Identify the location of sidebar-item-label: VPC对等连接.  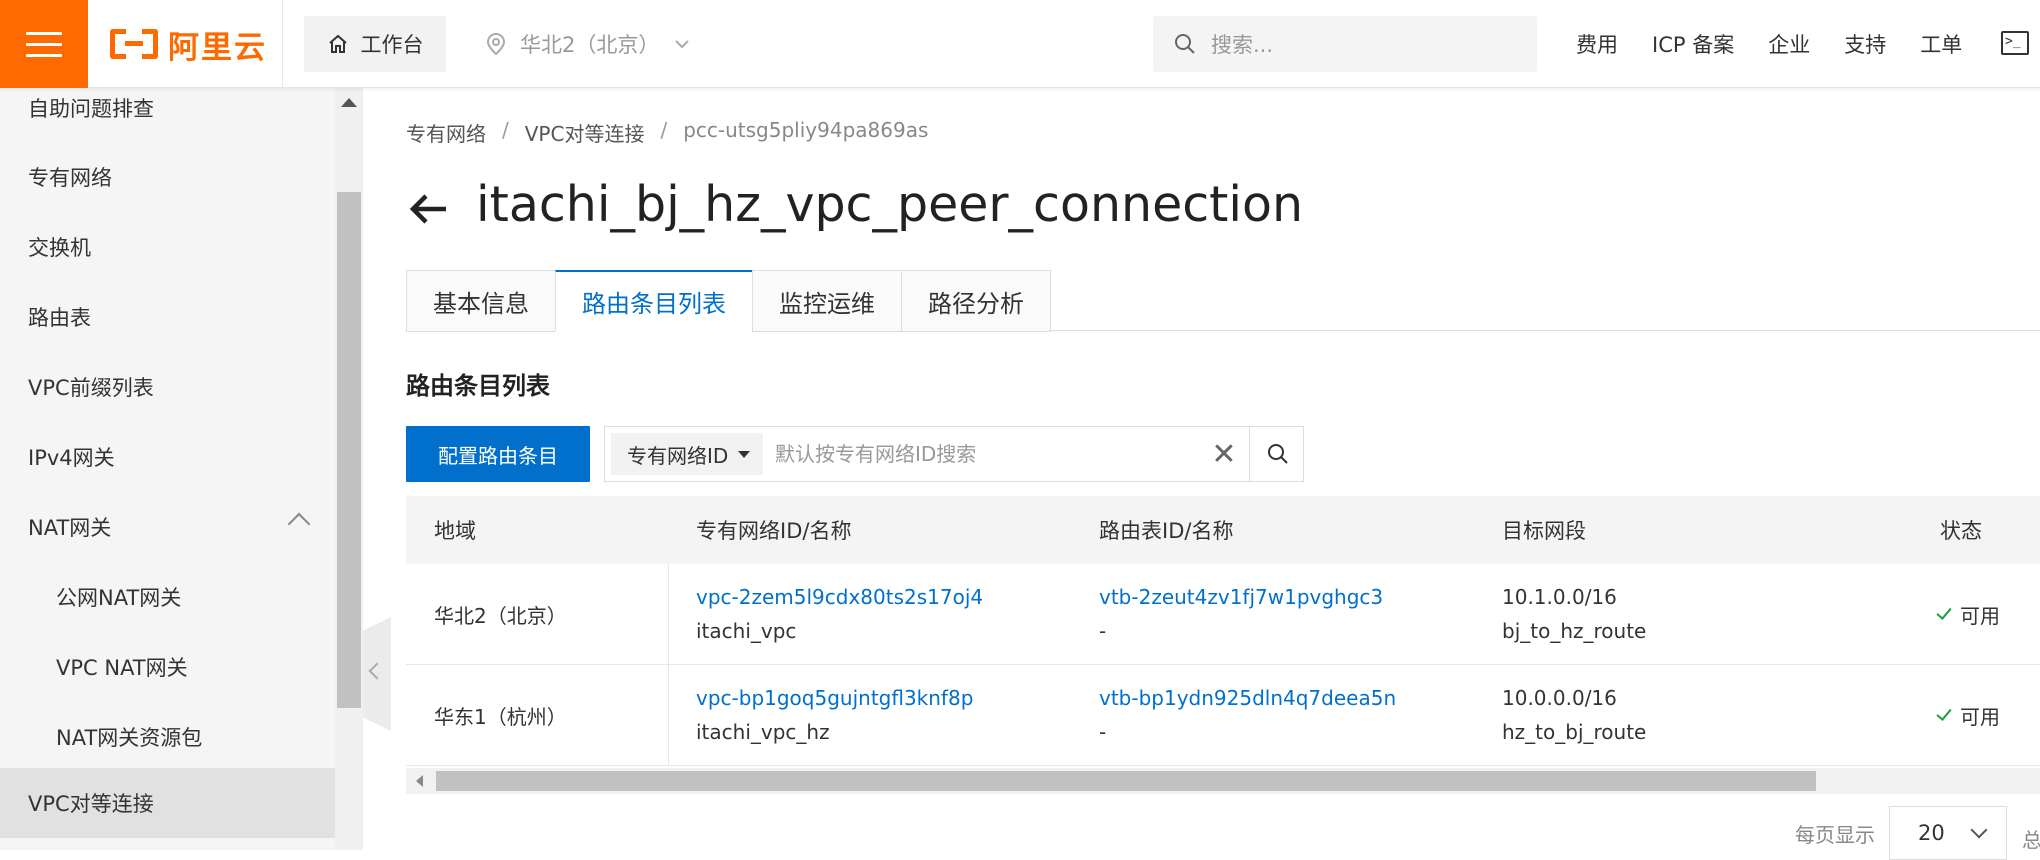
(91, 804).